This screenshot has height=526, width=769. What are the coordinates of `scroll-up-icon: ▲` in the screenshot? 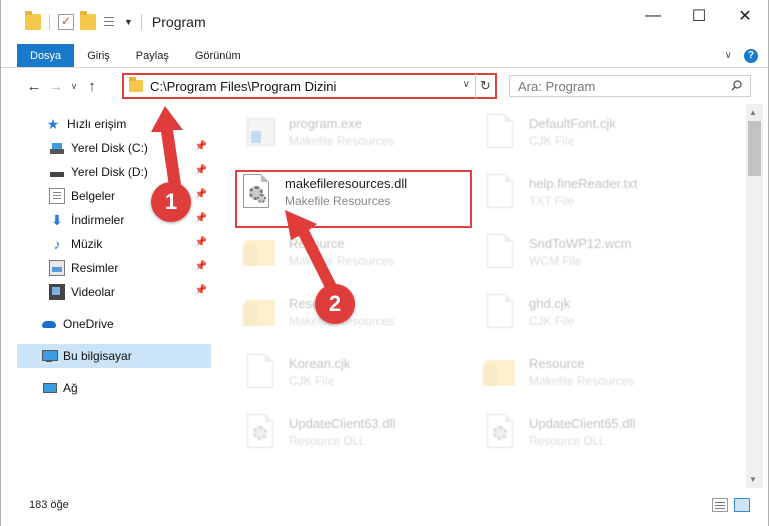 It's located at (753, 112).